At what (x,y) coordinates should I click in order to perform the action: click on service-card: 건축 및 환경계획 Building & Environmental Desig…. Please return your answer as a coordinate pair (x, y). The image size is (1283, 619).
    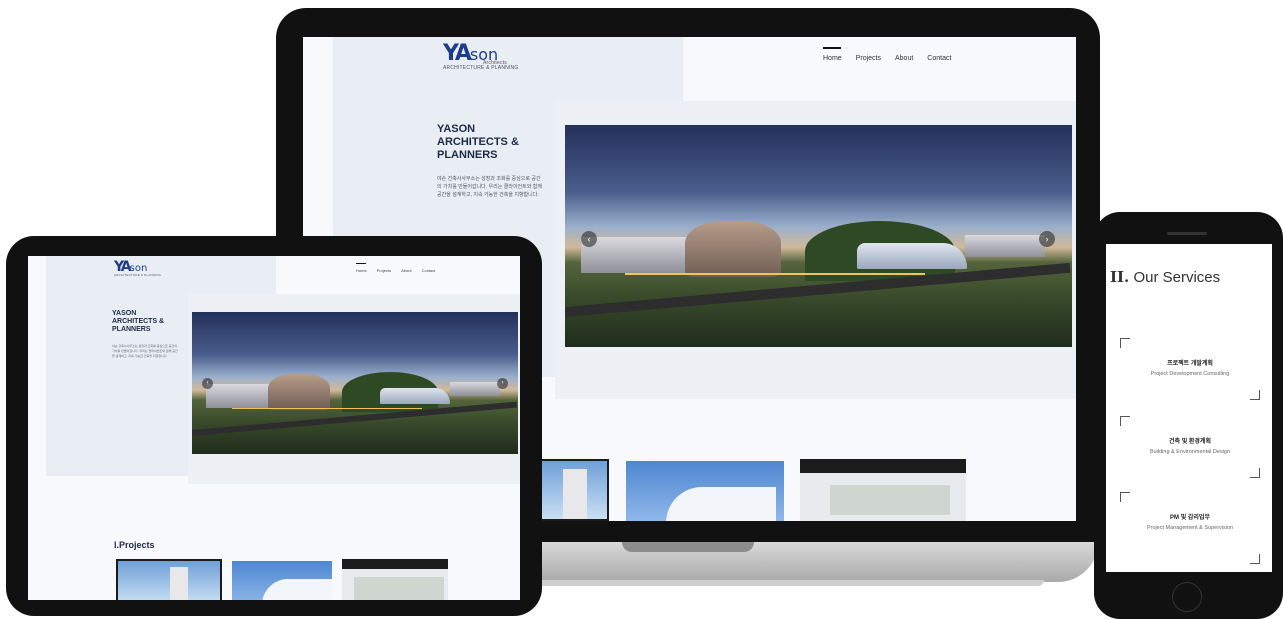
    Looking at the image, I should click on (1190, 447).